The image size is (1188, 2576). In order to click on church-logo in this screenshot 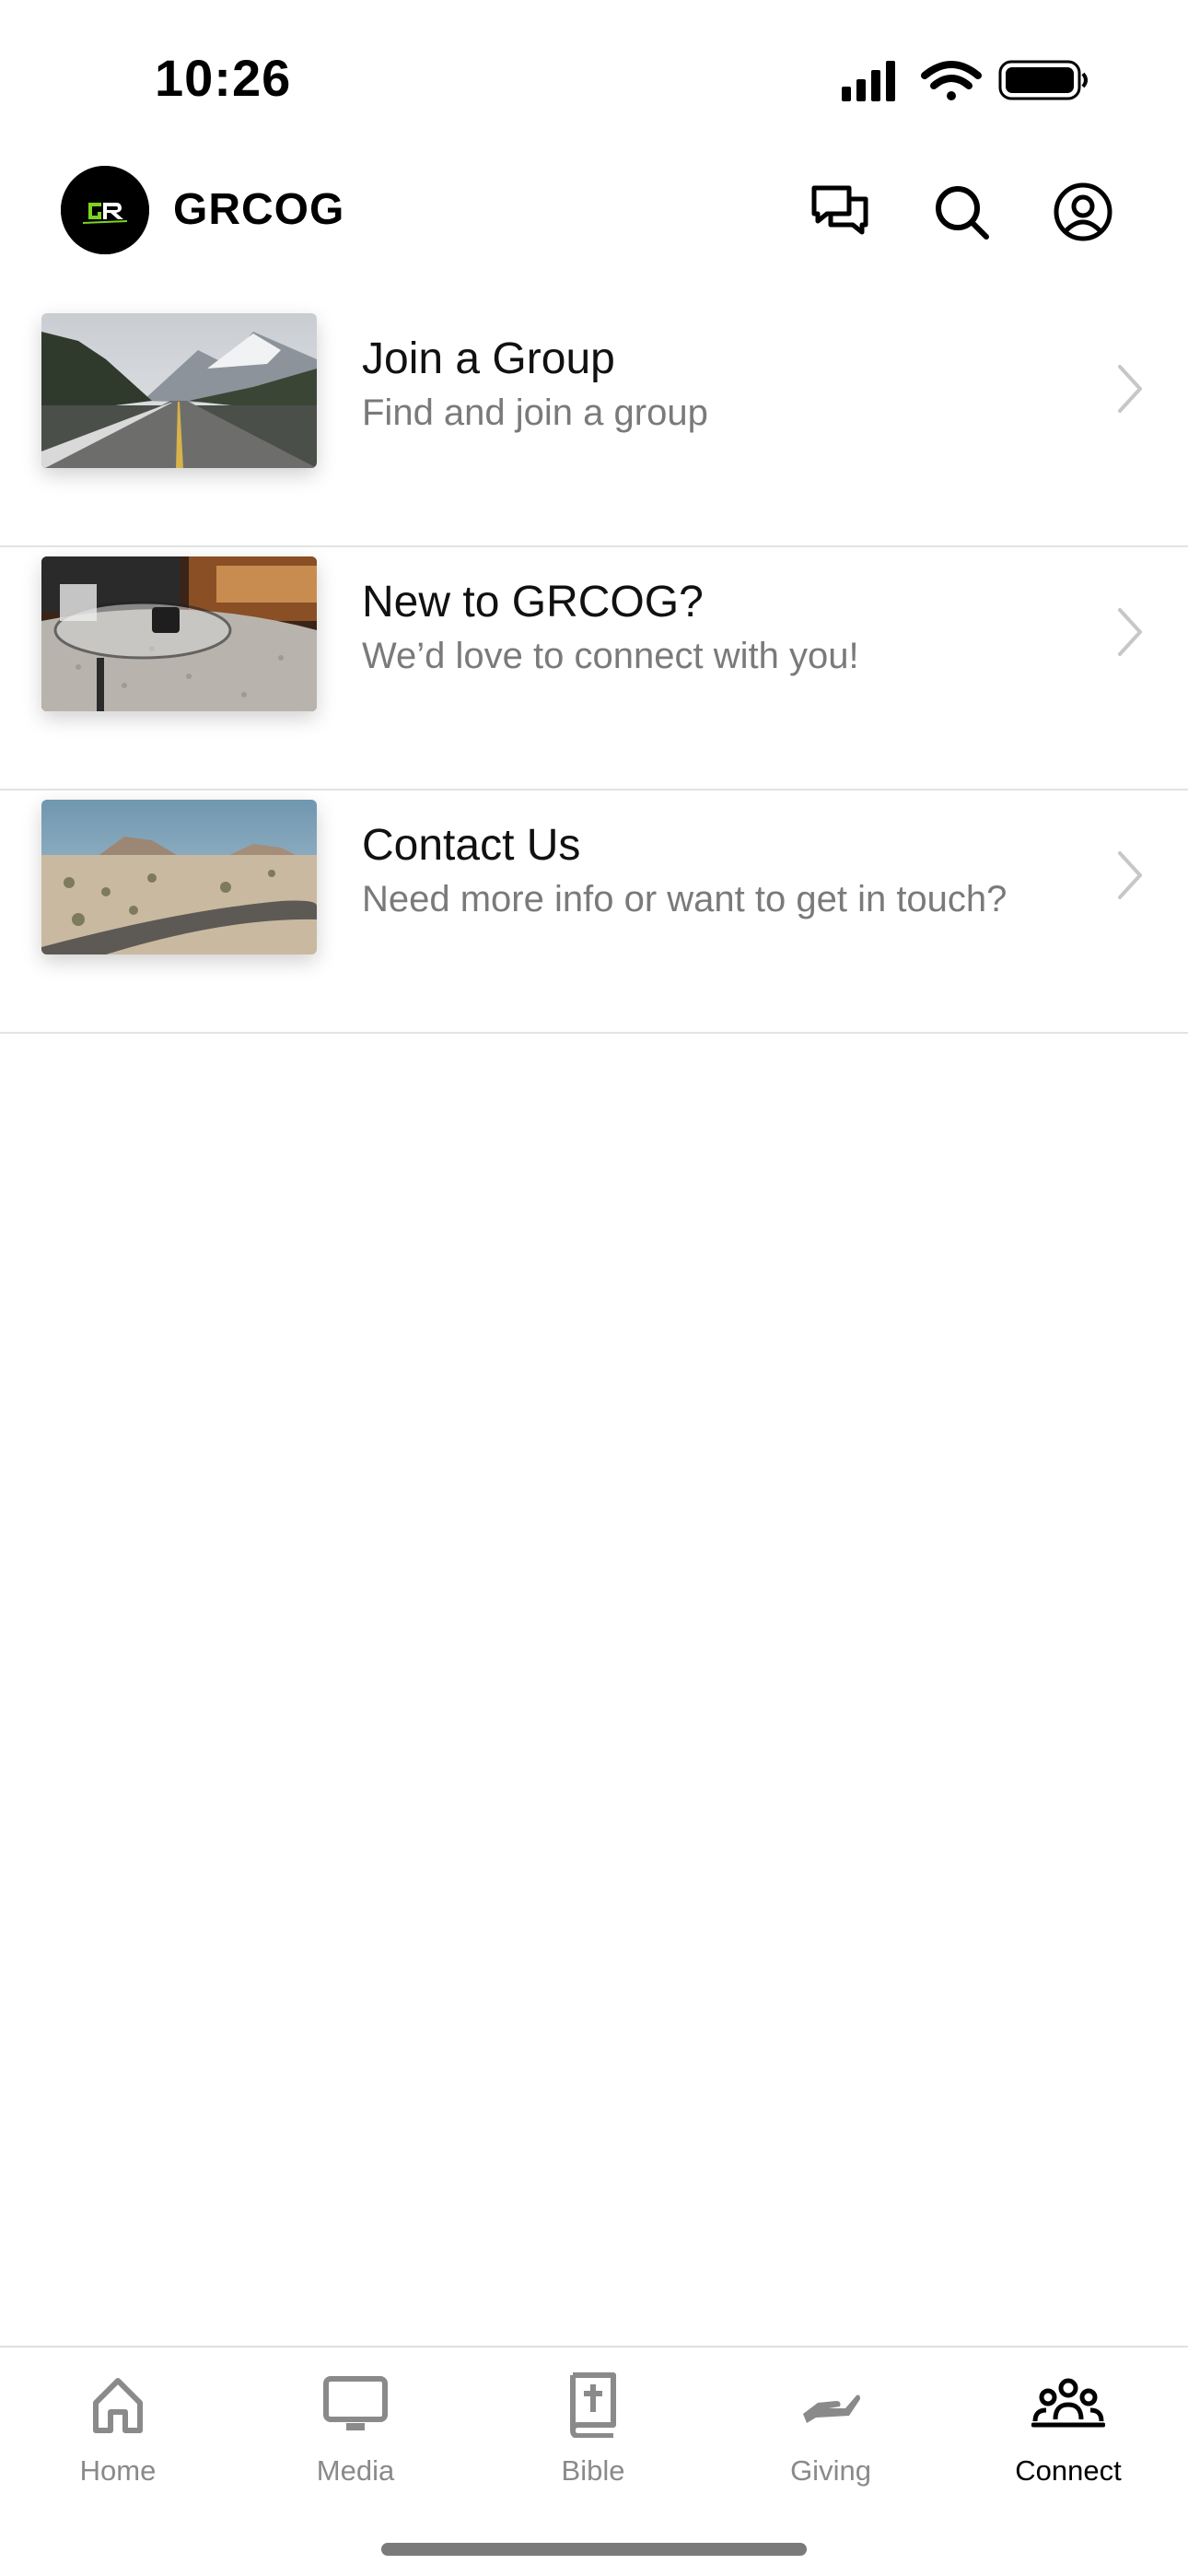, I will do `click(105, 210)`.